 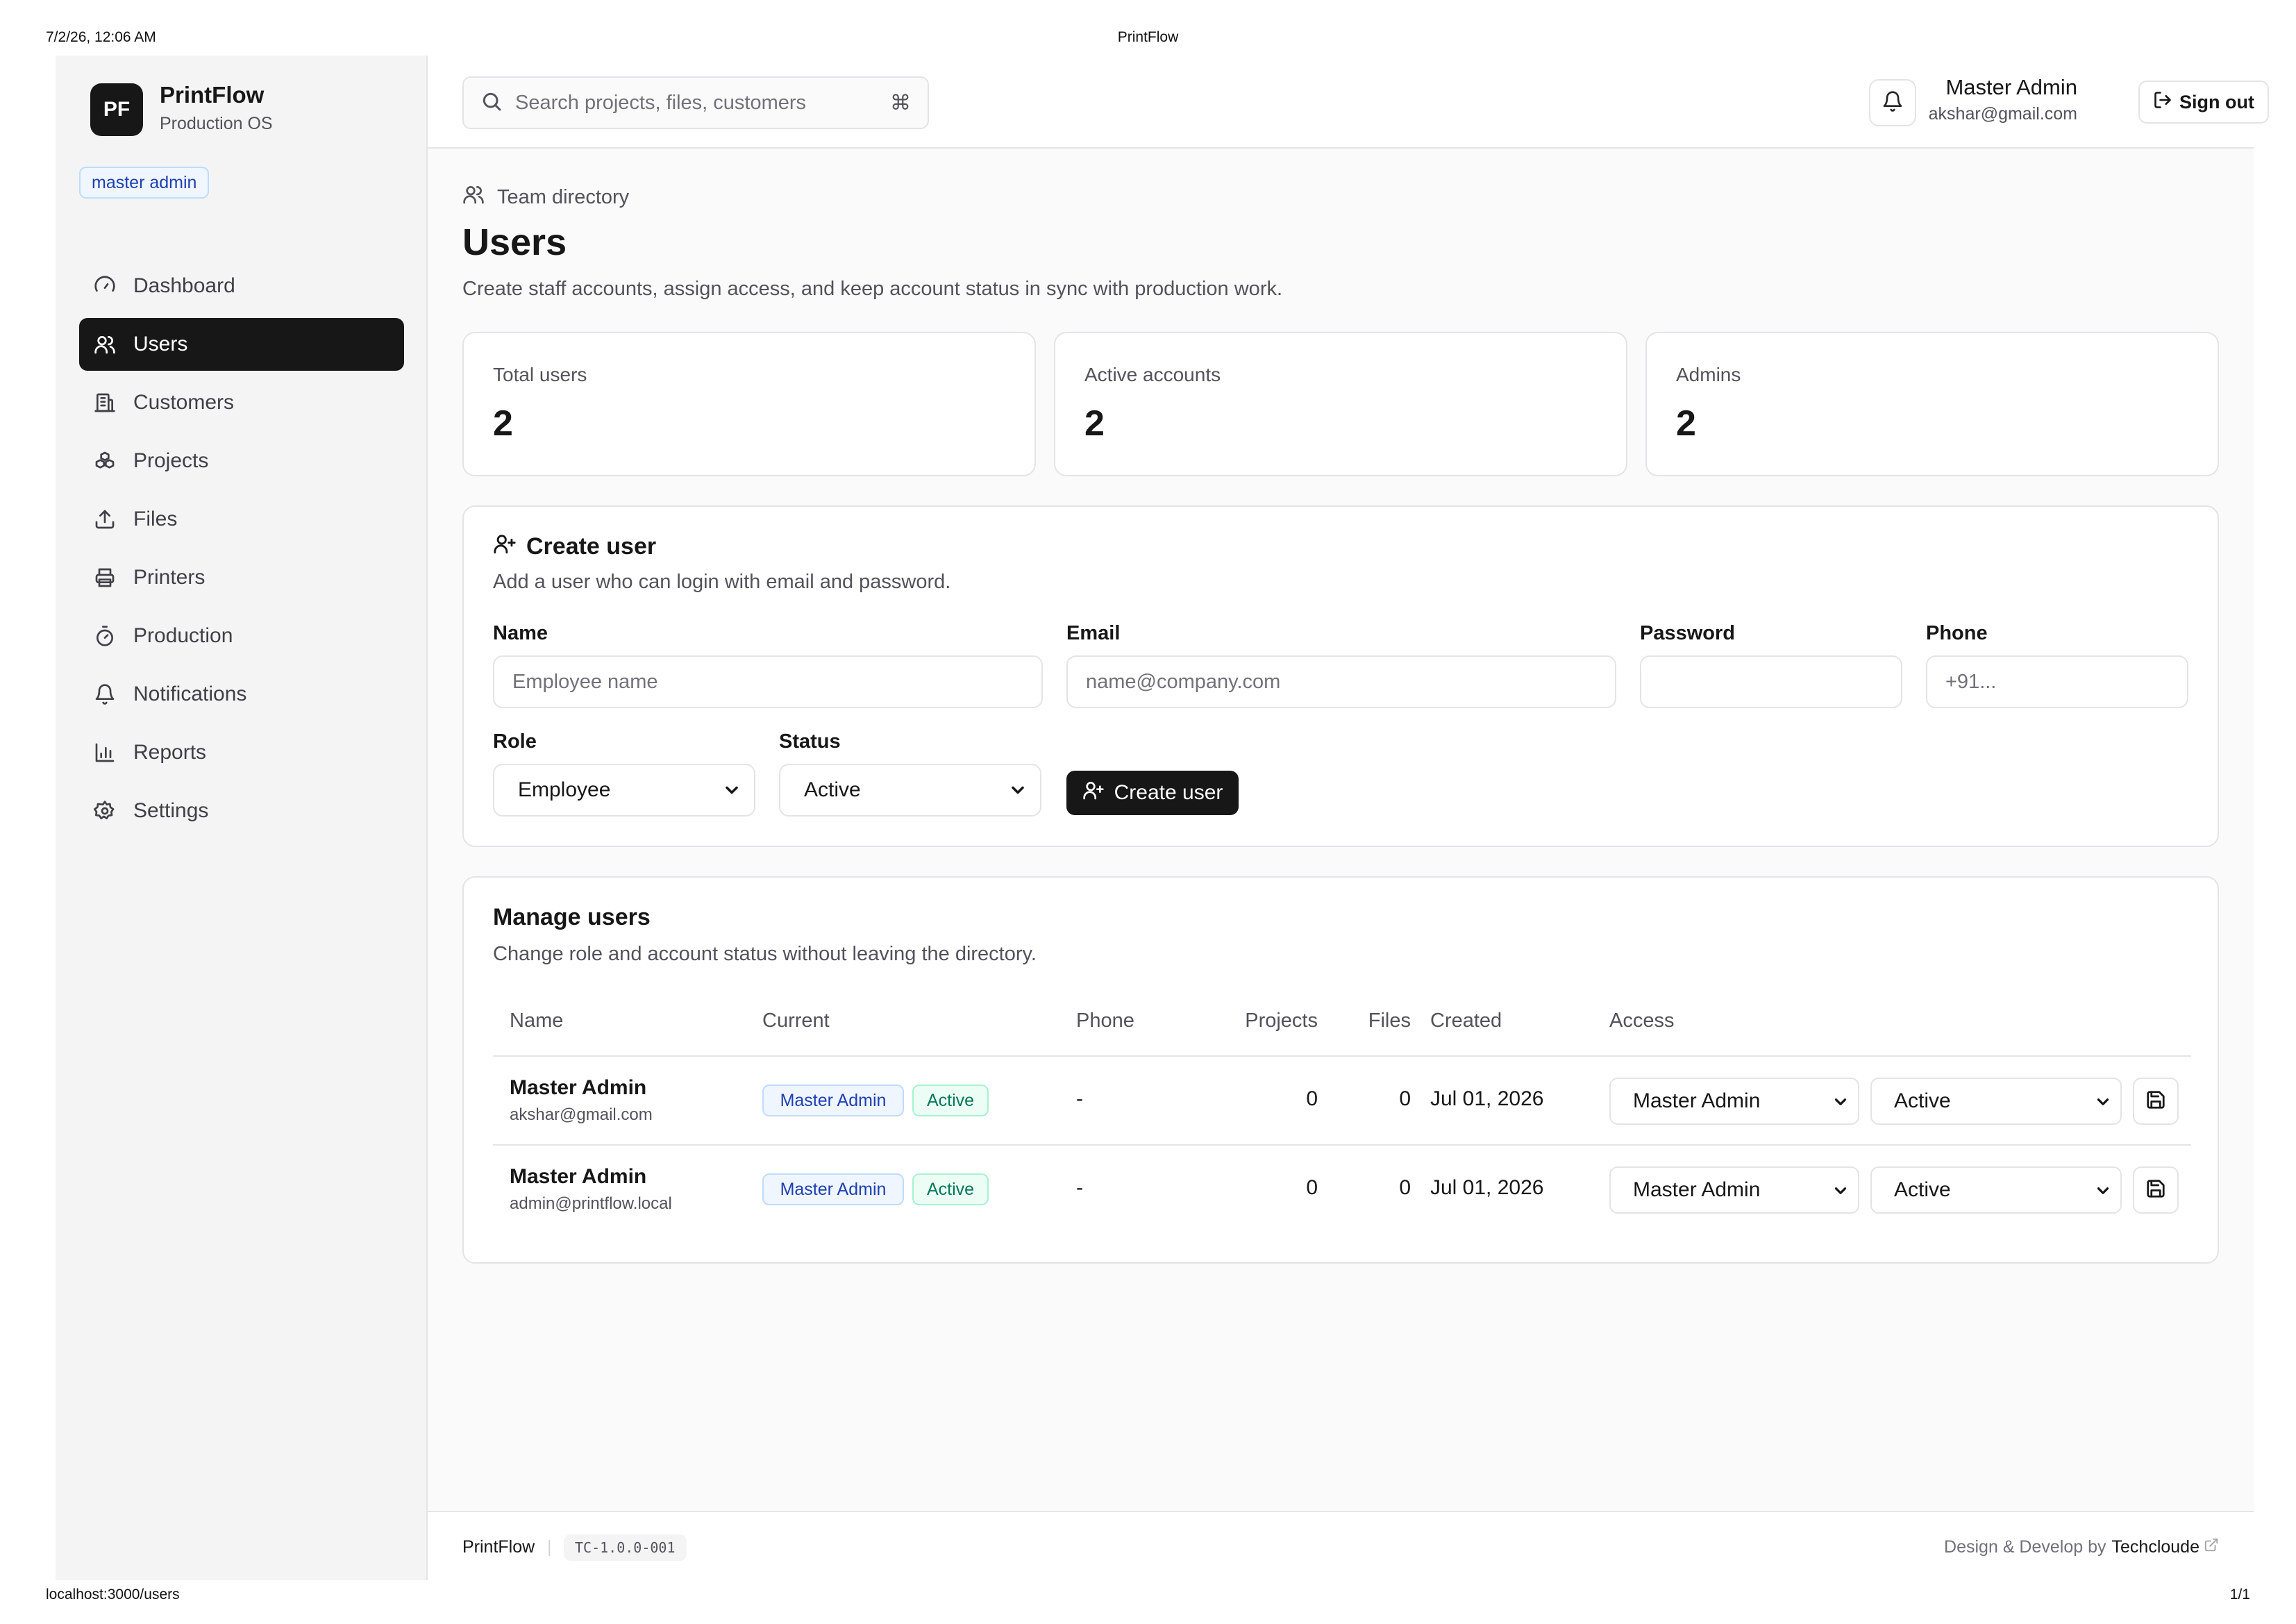 I want to click on sidebar-item-label: Settings, so click(x=171, y=810).